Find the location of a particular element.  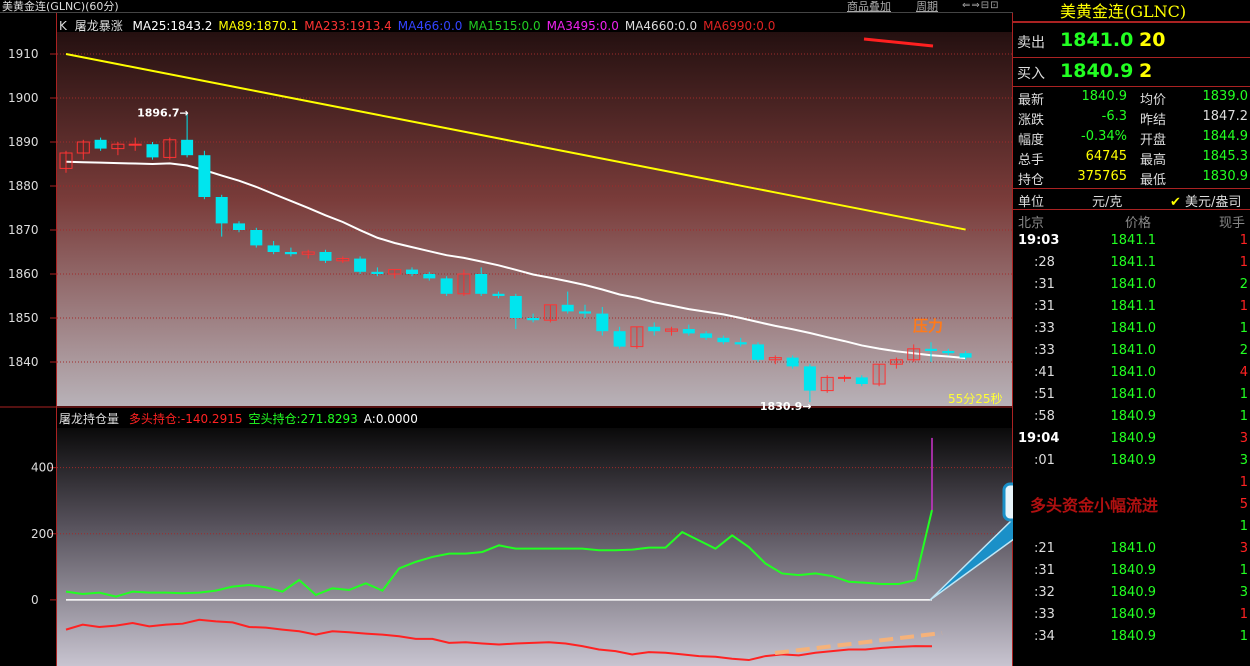

ticks-header-time: 北京 is located at coordinates (1031, 223).